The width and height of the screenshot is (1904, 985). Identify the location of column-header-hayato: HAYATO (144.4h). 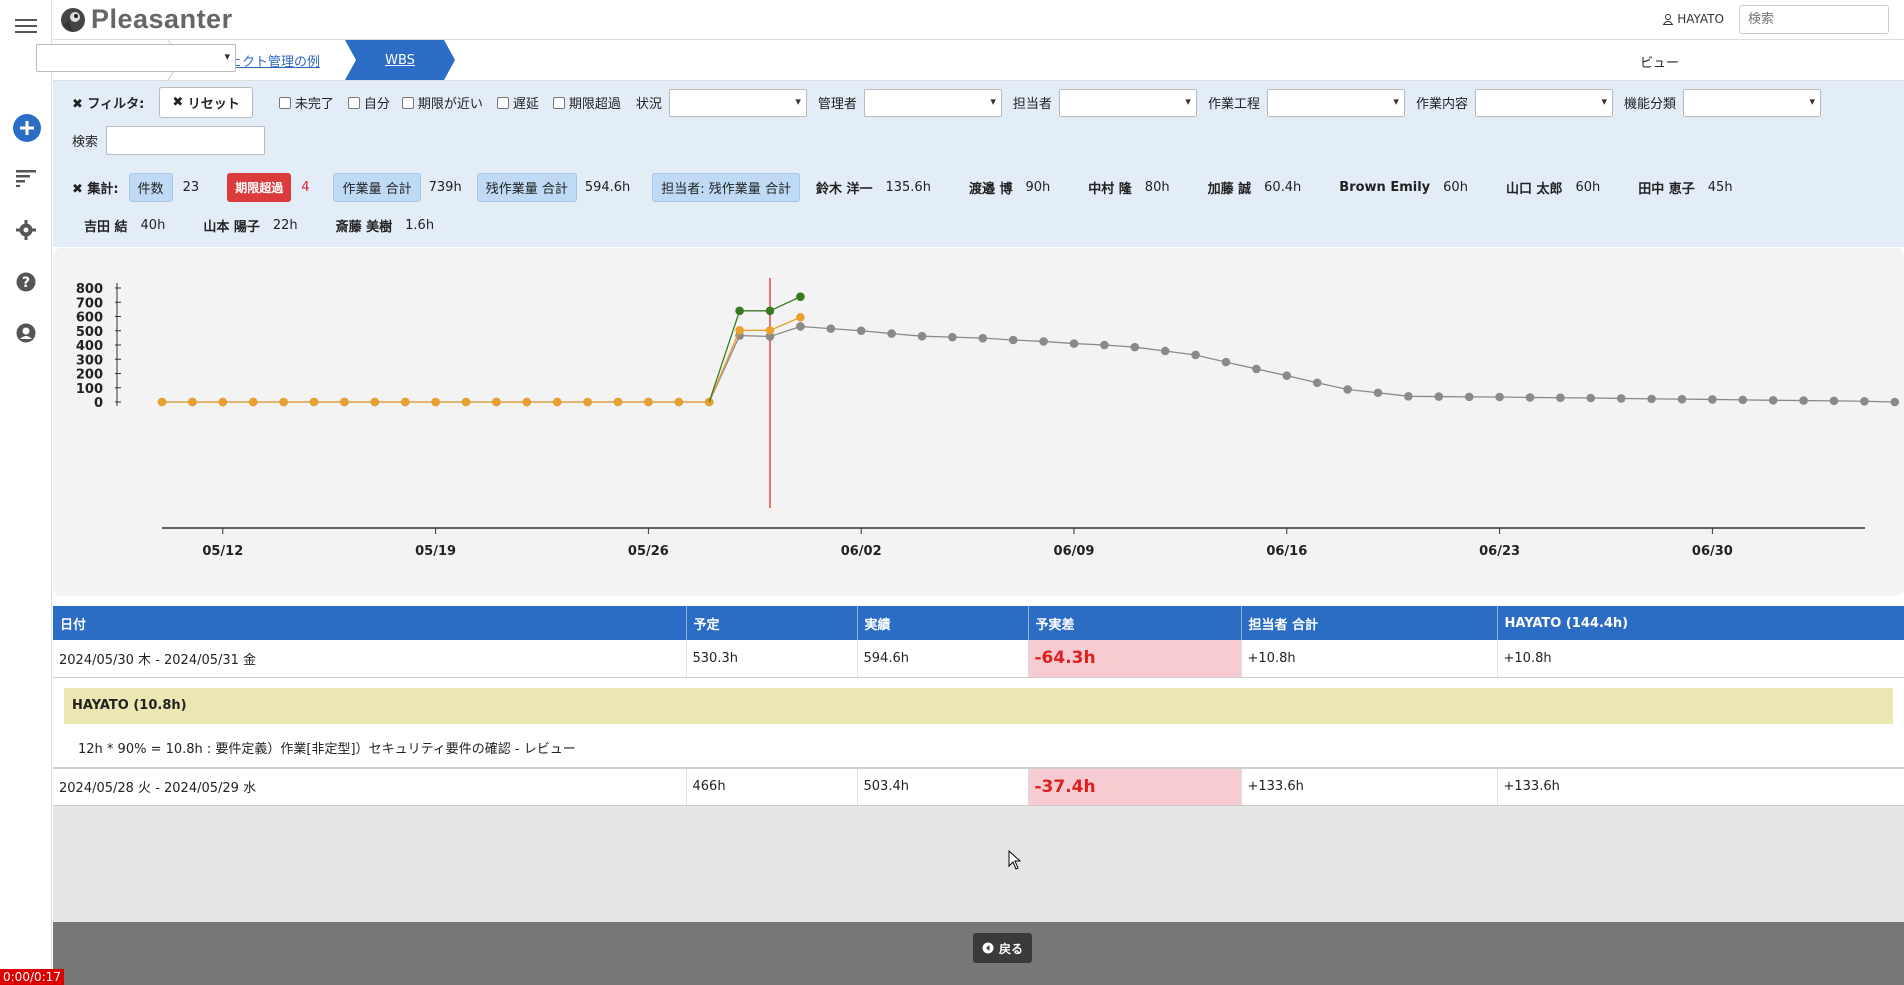
(1700, 623).